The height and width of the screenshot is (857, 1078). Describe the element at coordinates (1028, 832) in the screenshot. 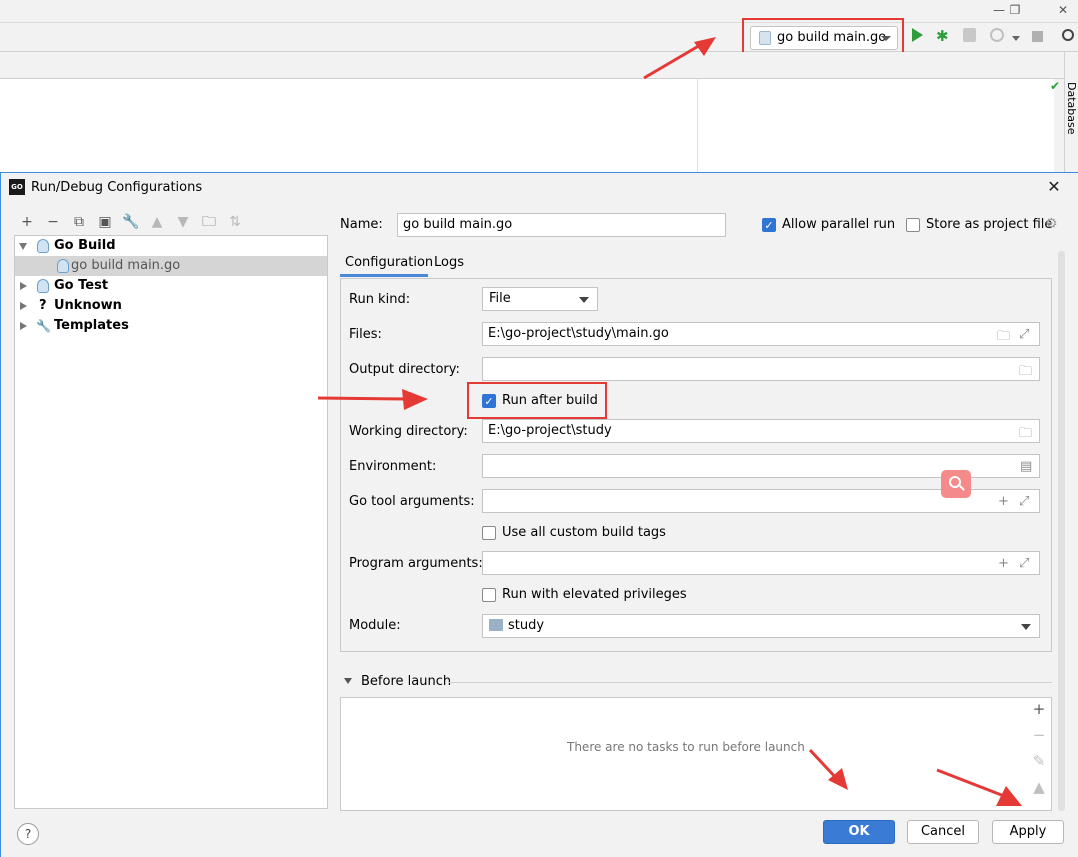

I see `apply-button: Apply` at that location.